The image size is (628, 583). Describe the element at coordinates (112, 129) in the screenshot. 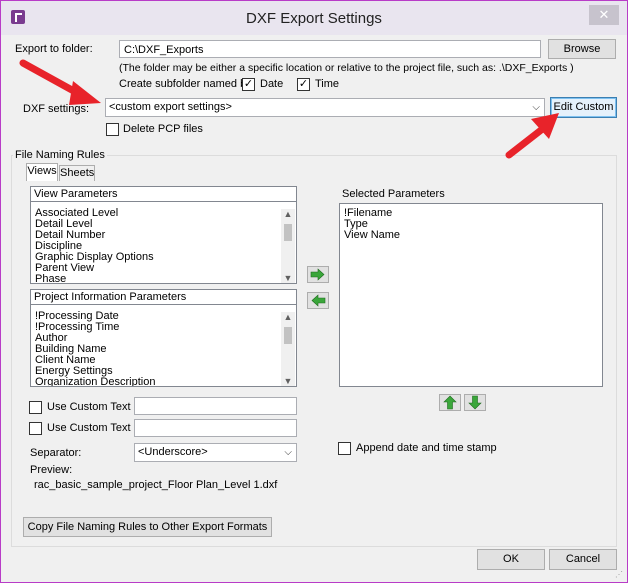

I see `delete-pcp-checkbox` at that location.